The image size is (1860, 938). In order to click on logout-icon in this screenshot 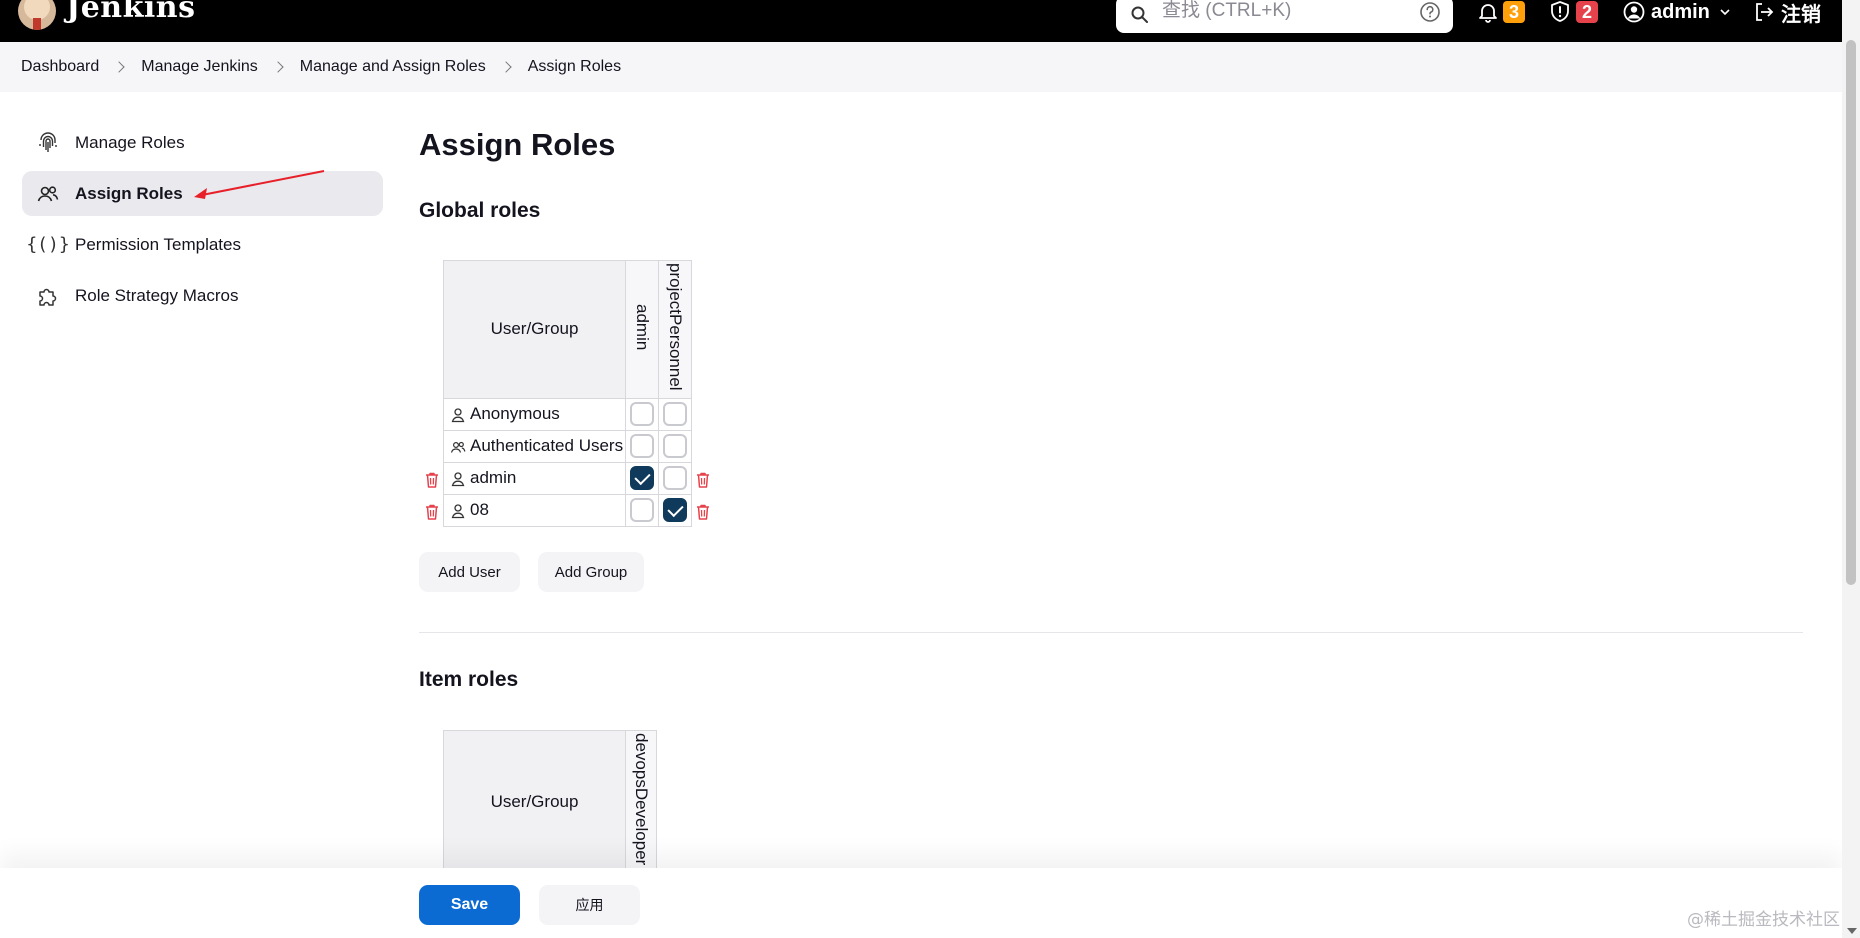, I will do `click(1765, 12)`.